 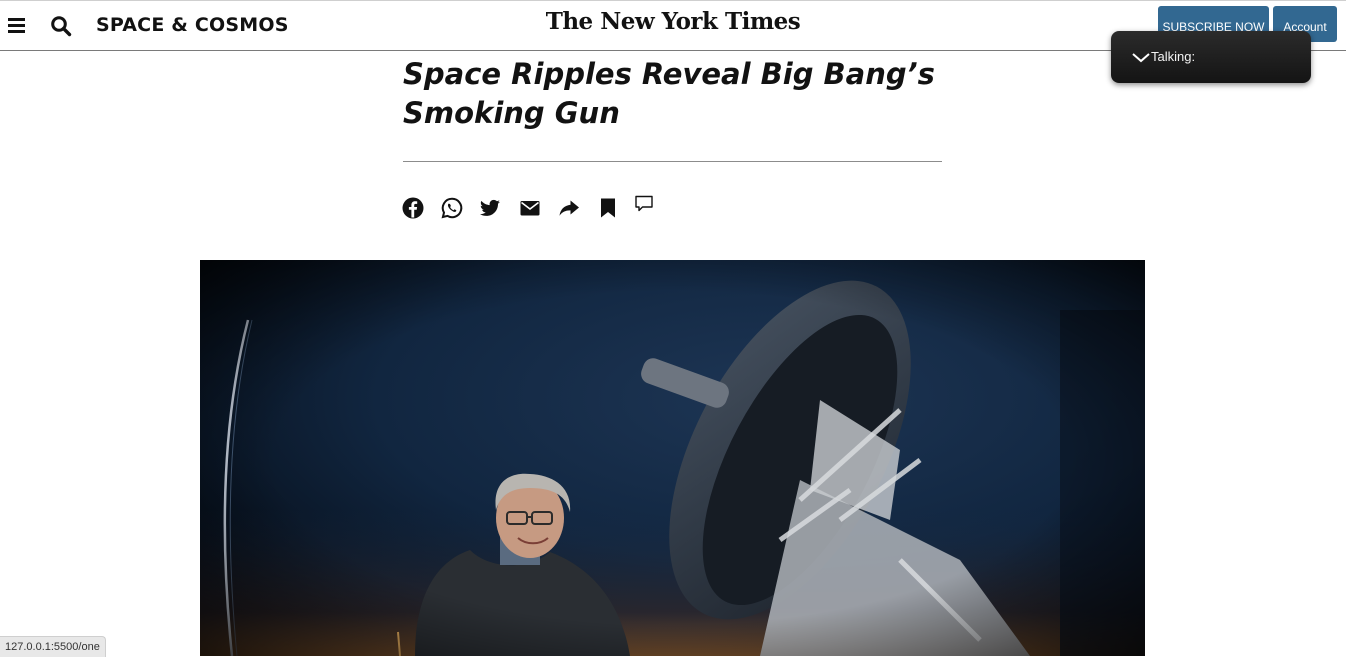 What do you see at coordinates (53, 646) in the screenshot?
I see `status-bar-url: 127.0.0.1:5500/one` at bounding box center [53, 646].